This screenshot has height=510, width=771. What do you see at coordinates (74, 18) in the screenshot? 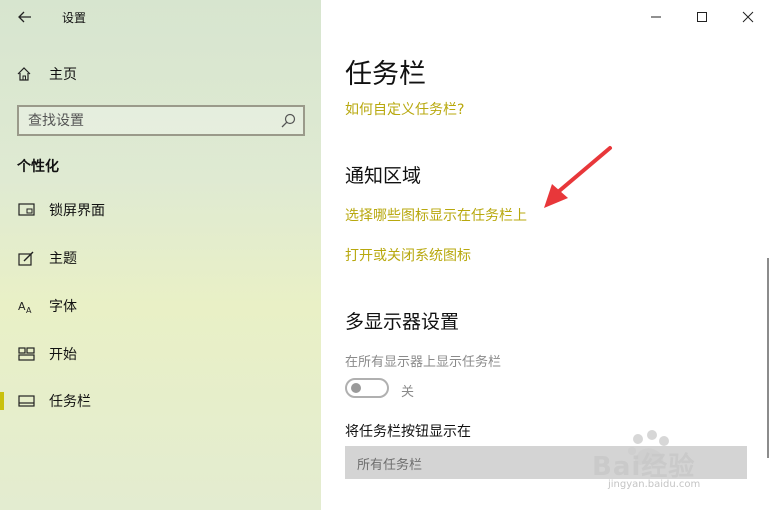
I see `app-title: 设置` at bounding box center [74, 18].